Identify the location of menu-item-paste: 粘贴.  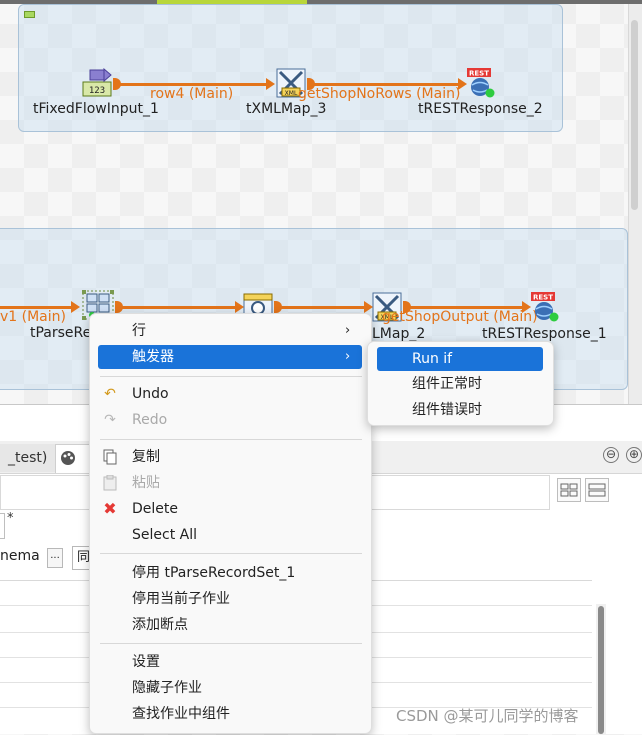
(231, 483).